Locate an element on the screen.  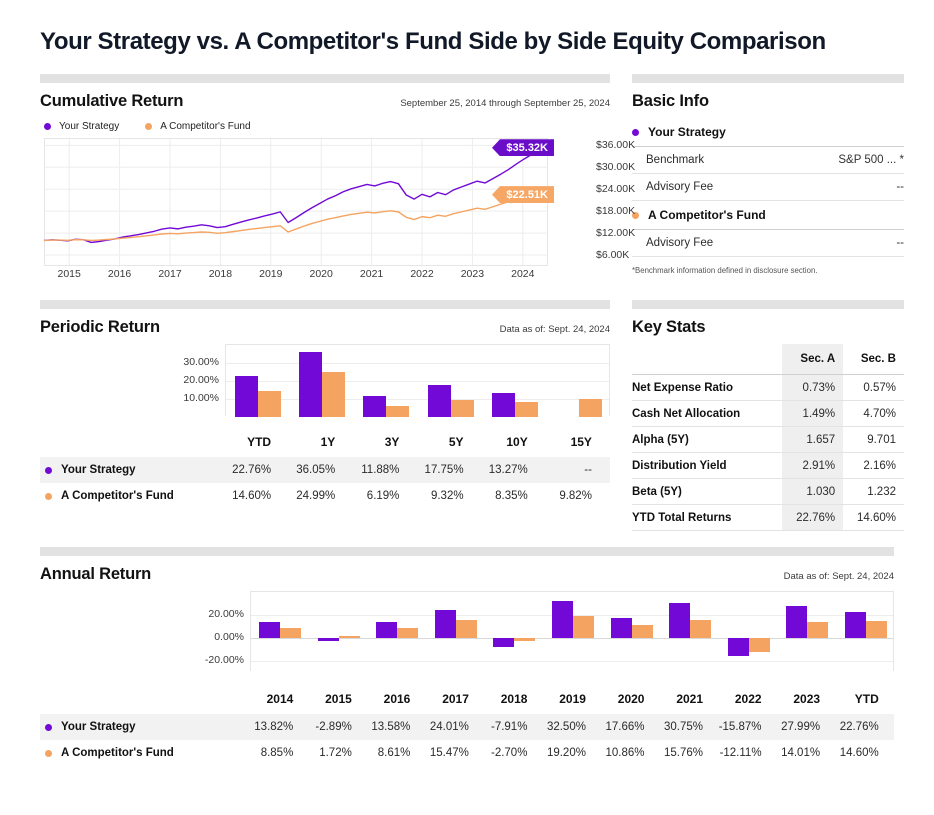
x-axis-tick: 2015 is located at coordinates (69, 274).